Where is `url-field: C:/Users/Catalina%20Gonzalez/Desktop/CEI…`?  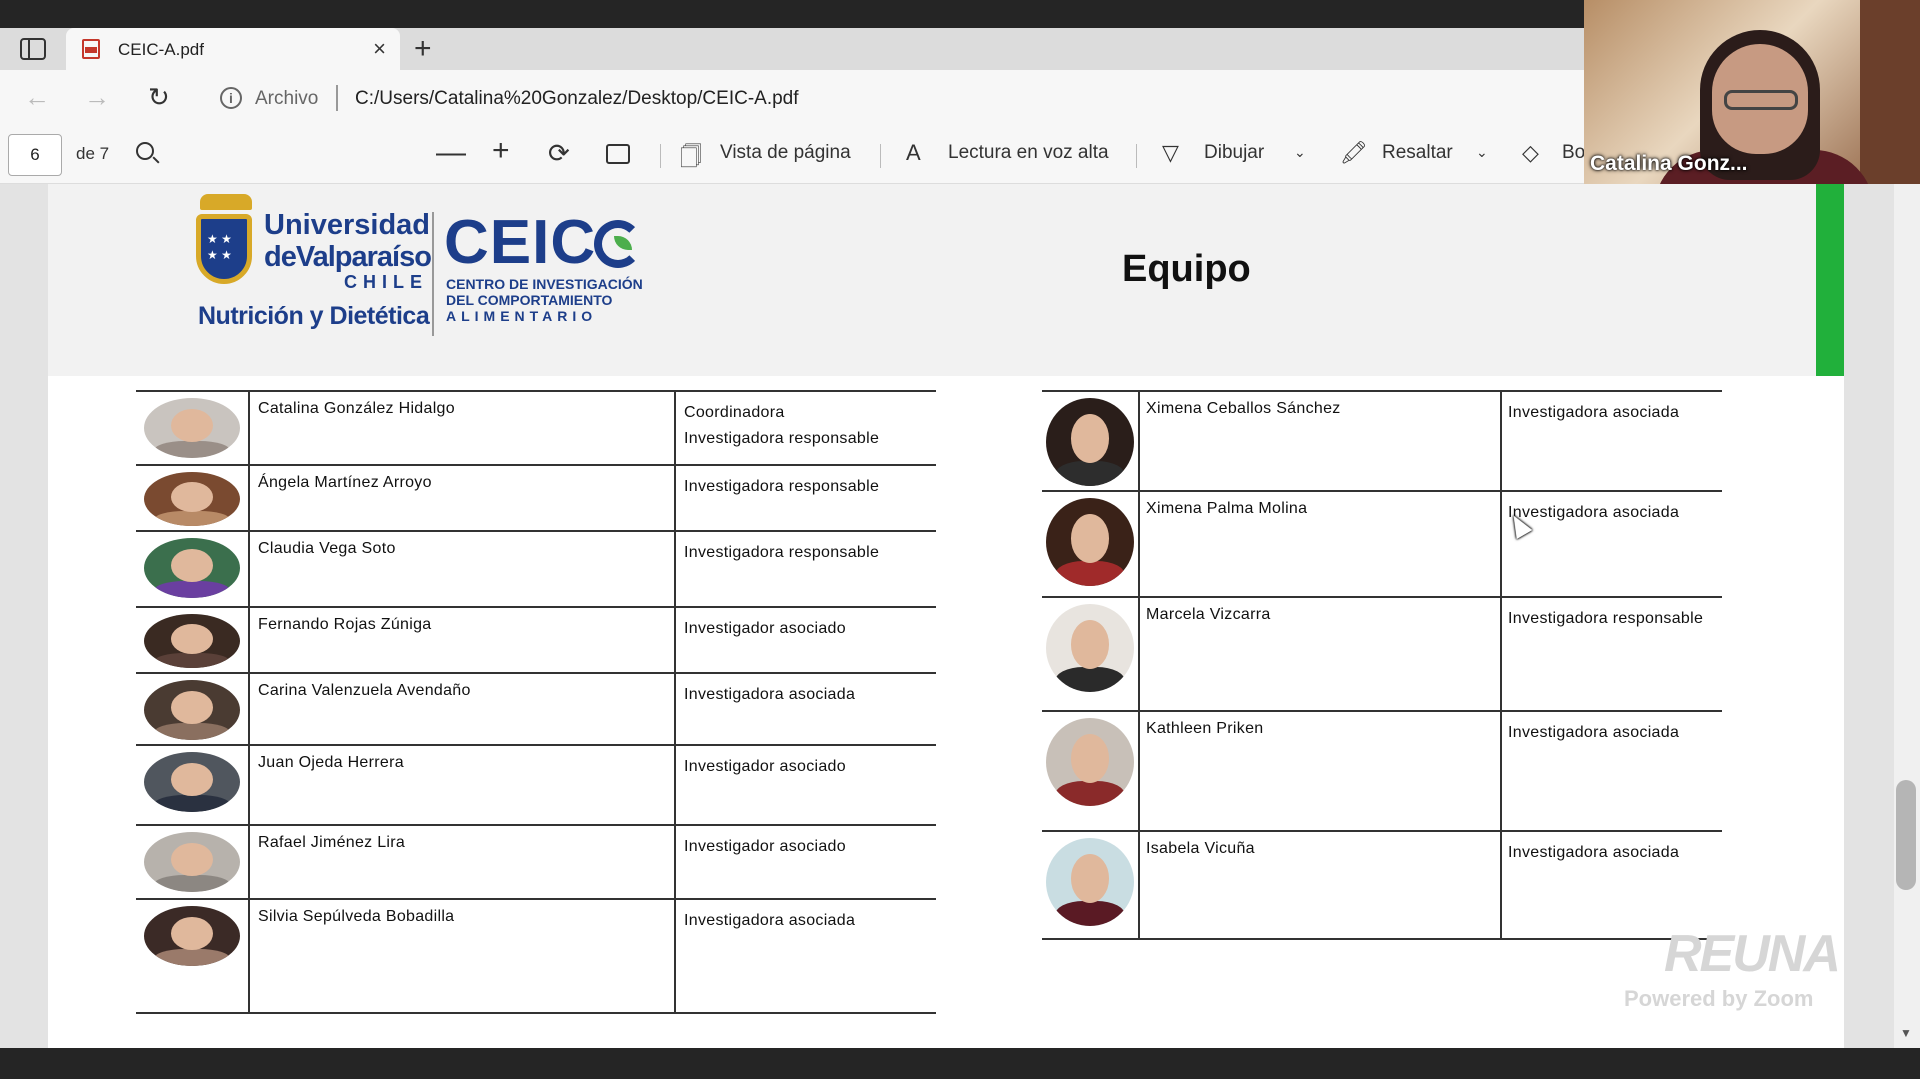
url-field: C:/Users/Catalina%20Gonzalez/Desktop/CEI… is located at coordinates (577, 99).